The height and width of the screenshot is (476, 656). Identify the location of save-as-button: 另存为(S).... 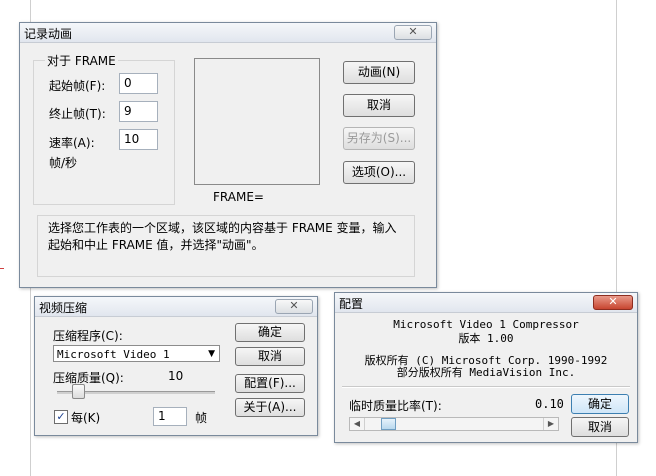
(379, 138).